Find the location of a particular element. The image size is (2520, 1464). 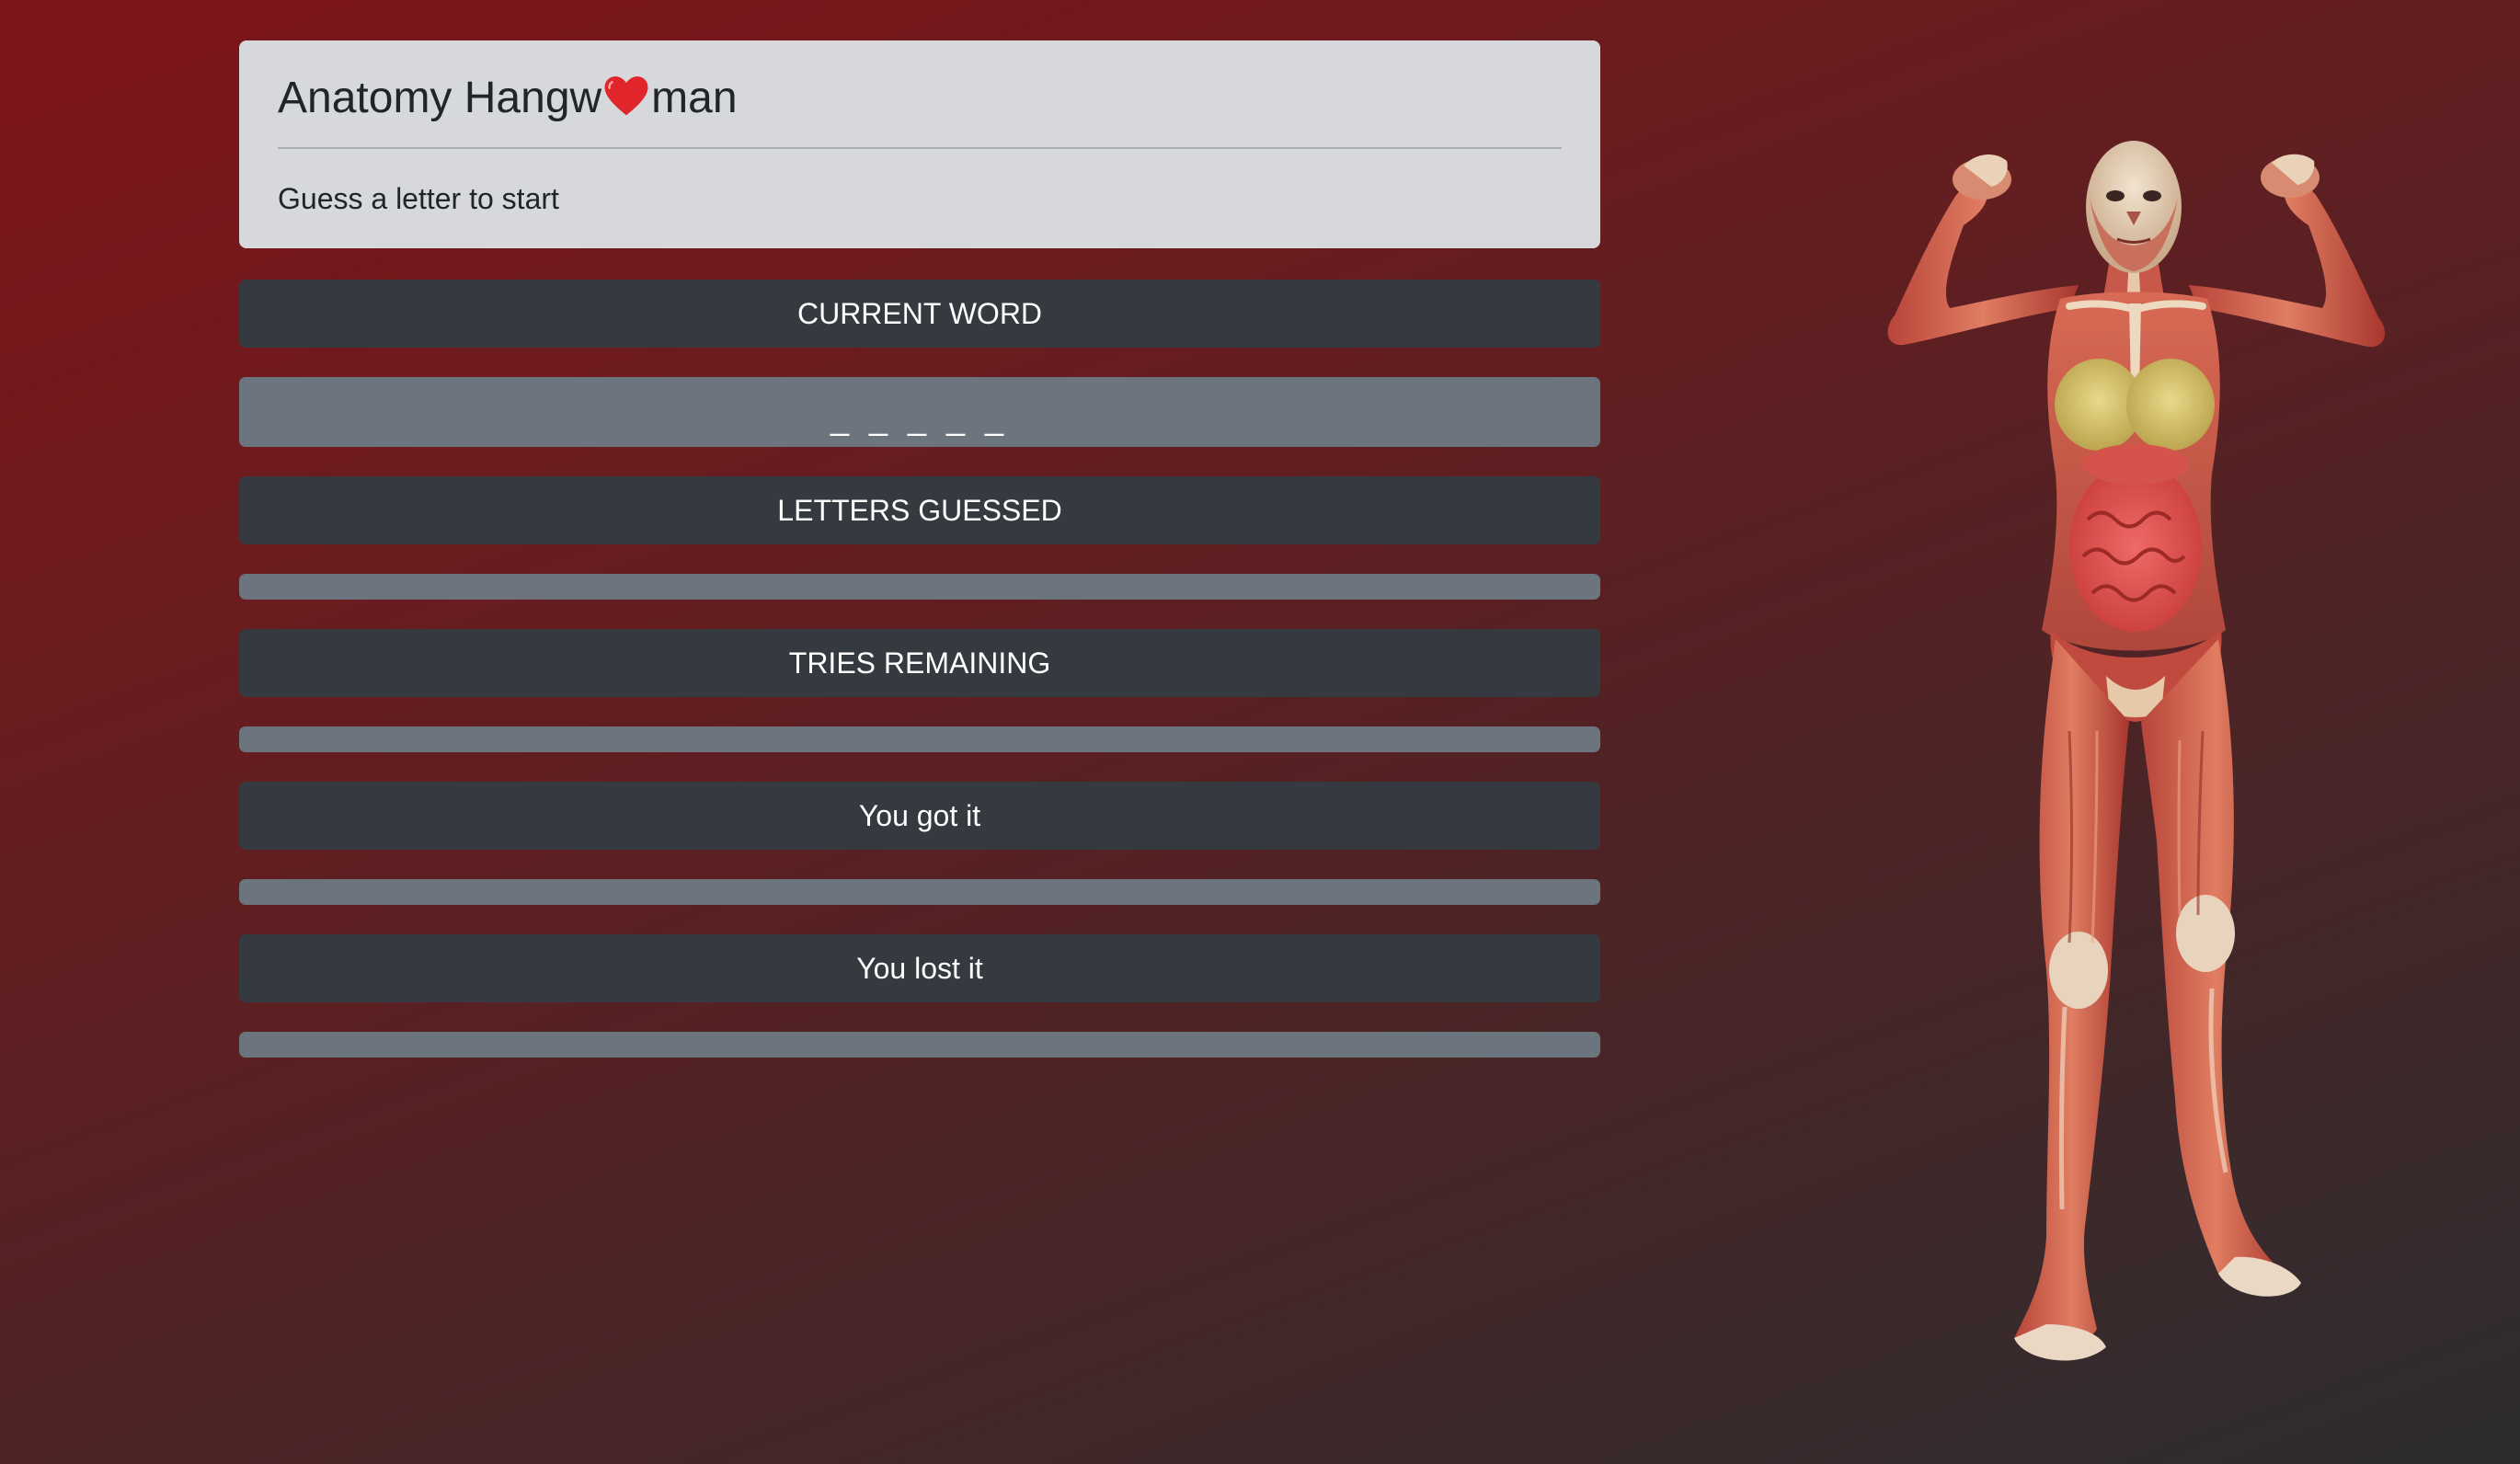

current-word-header: CURRENT WORD is located at coordinates (919, 314).